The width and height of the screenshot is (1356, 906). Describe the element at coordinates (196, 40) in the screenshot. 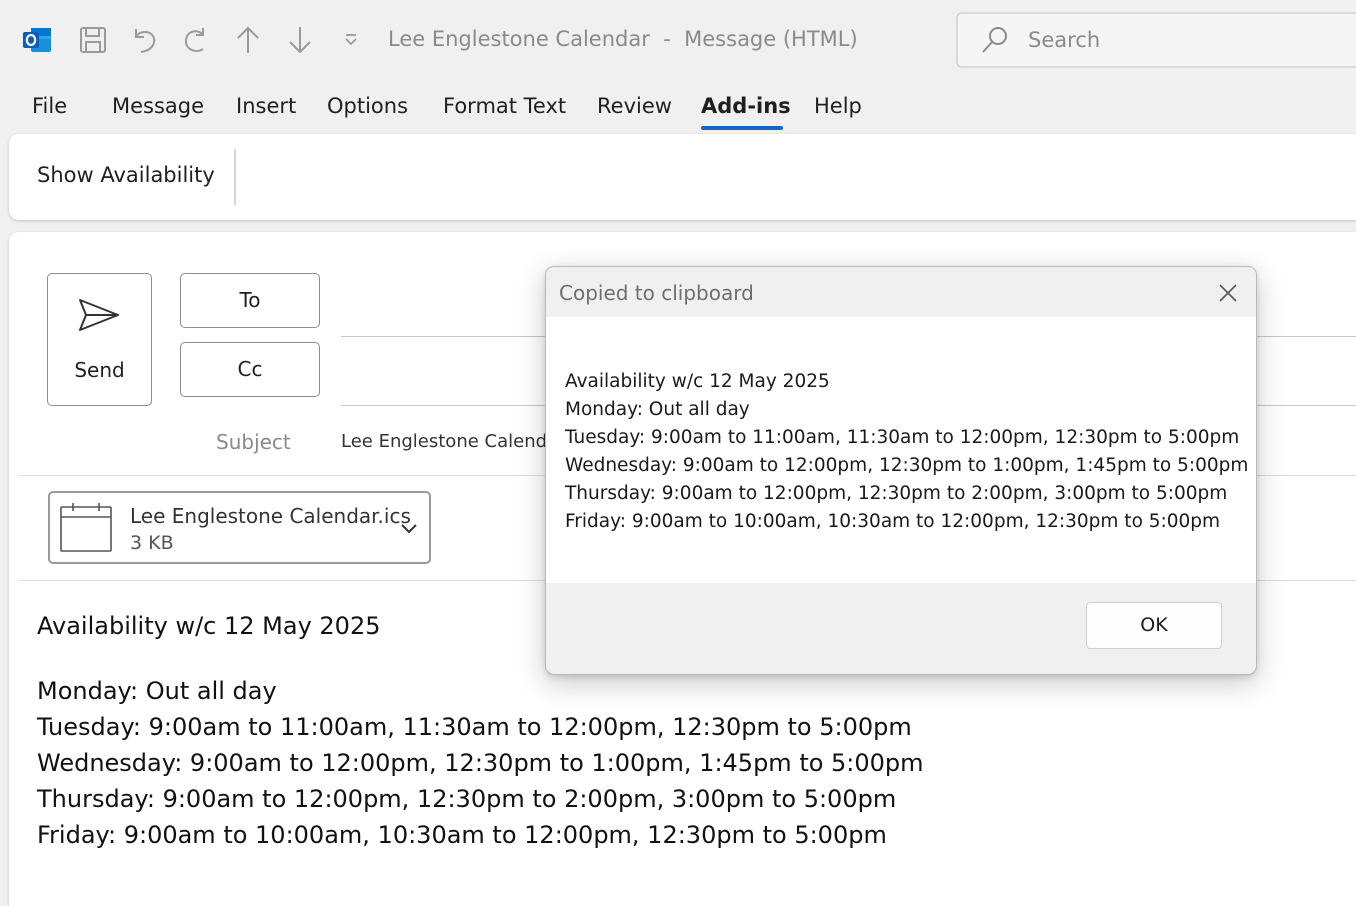

I see `redo-icon` at that location.